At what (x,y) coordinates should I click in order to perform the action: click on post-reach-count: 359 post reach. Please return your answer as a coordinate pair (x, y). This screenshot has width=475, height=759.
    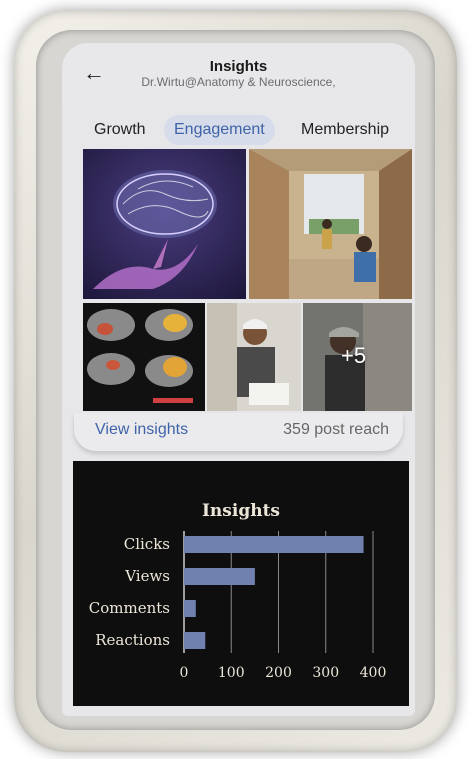
    Looking at the image, I should click on (336, 429).